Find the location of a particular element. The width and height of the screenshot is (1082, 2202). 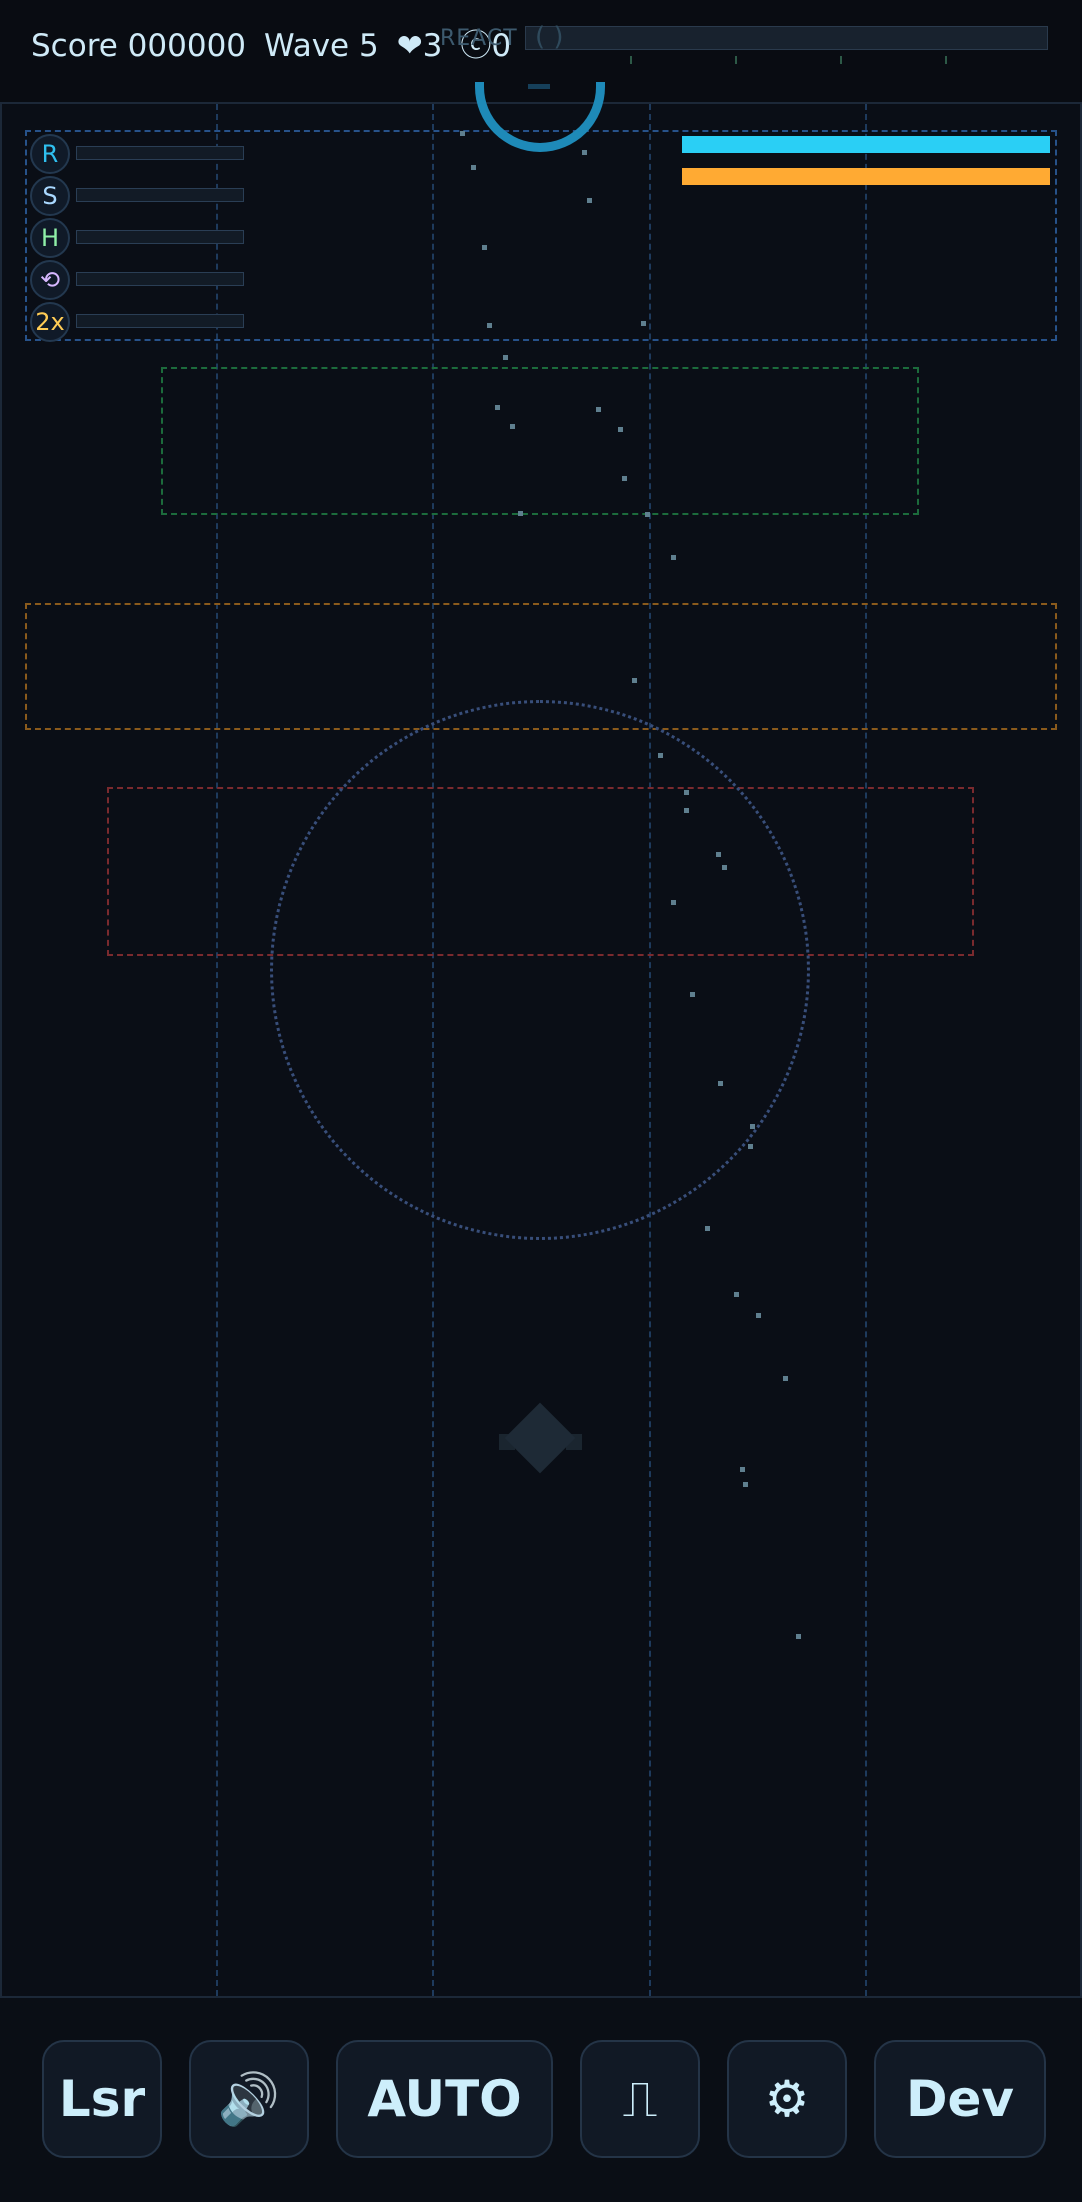

powerup-double-icon: 2x is located at coordinates (50, 322).